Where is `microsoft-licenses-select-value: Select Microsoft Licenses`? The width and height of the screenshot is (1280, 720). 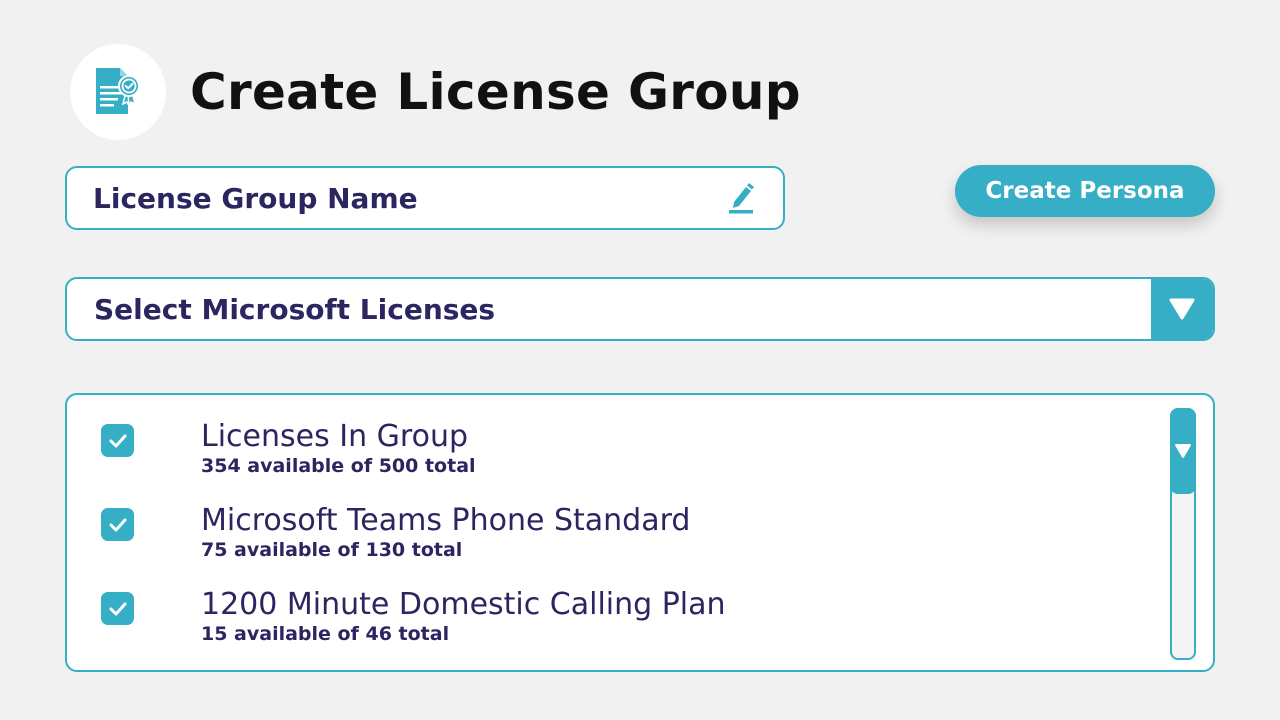 microsoft-licenses-select-value: Select Microsoft Licenses is located at coordinates (295, 309).